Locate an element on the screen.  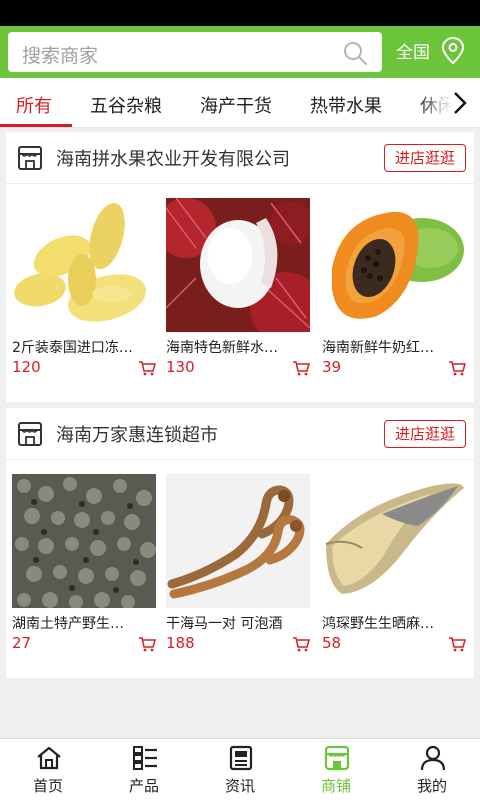
tab-news: 资讯 is located at coordinates (240, 769).